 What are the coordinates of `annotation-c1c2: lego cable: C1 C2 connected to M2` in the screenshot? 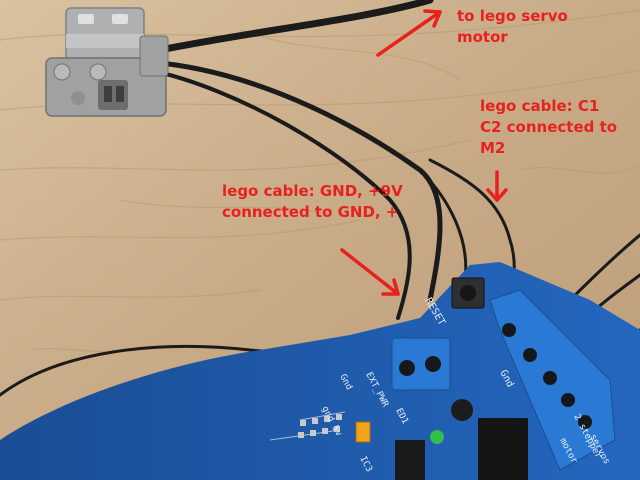 It's located at (548, 127).